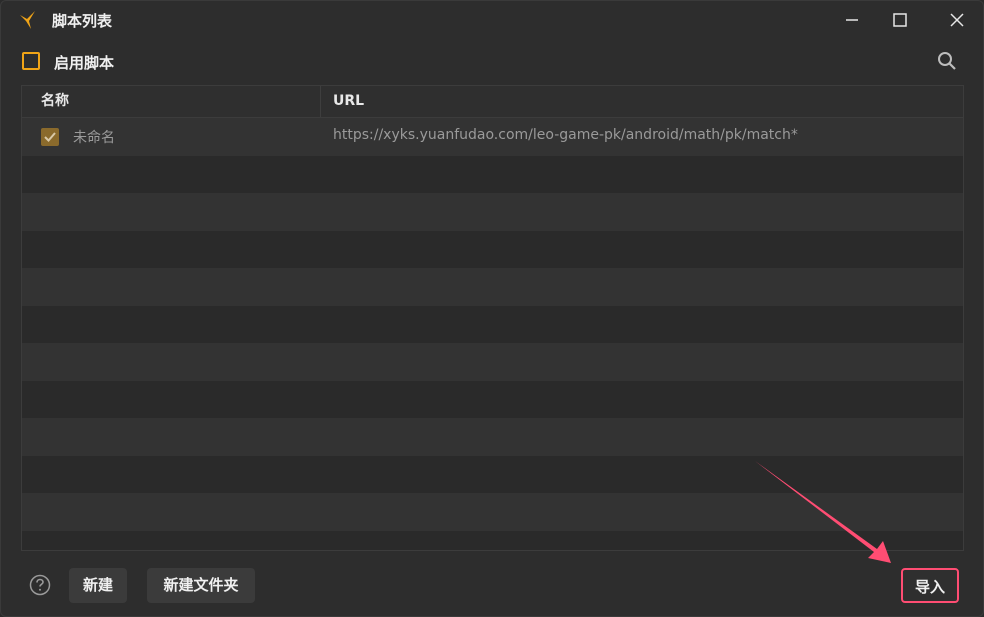  I want to click on annotation-arrow, so click(823, 512).